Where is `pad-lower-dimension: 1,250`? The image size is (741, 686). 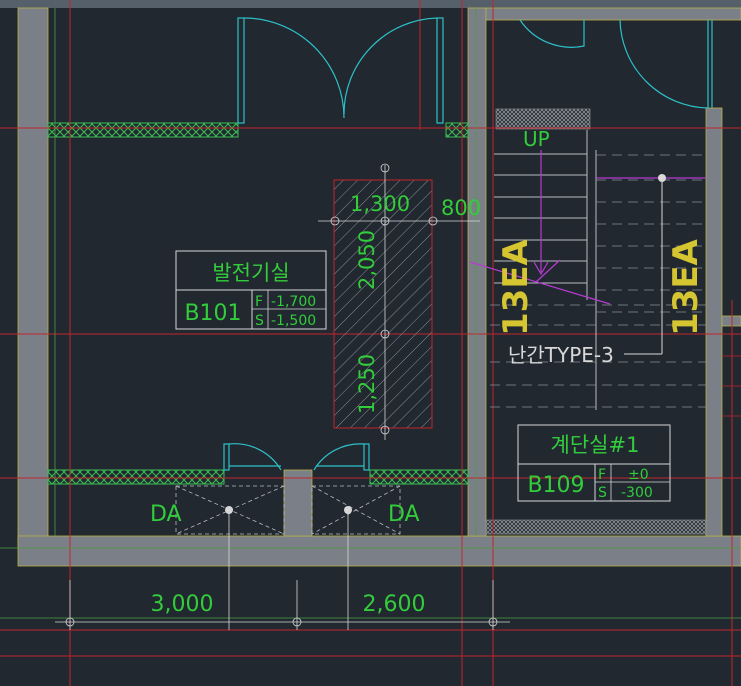
pad-lower-dimension: 1,250 is located at coordinates (367, 384).